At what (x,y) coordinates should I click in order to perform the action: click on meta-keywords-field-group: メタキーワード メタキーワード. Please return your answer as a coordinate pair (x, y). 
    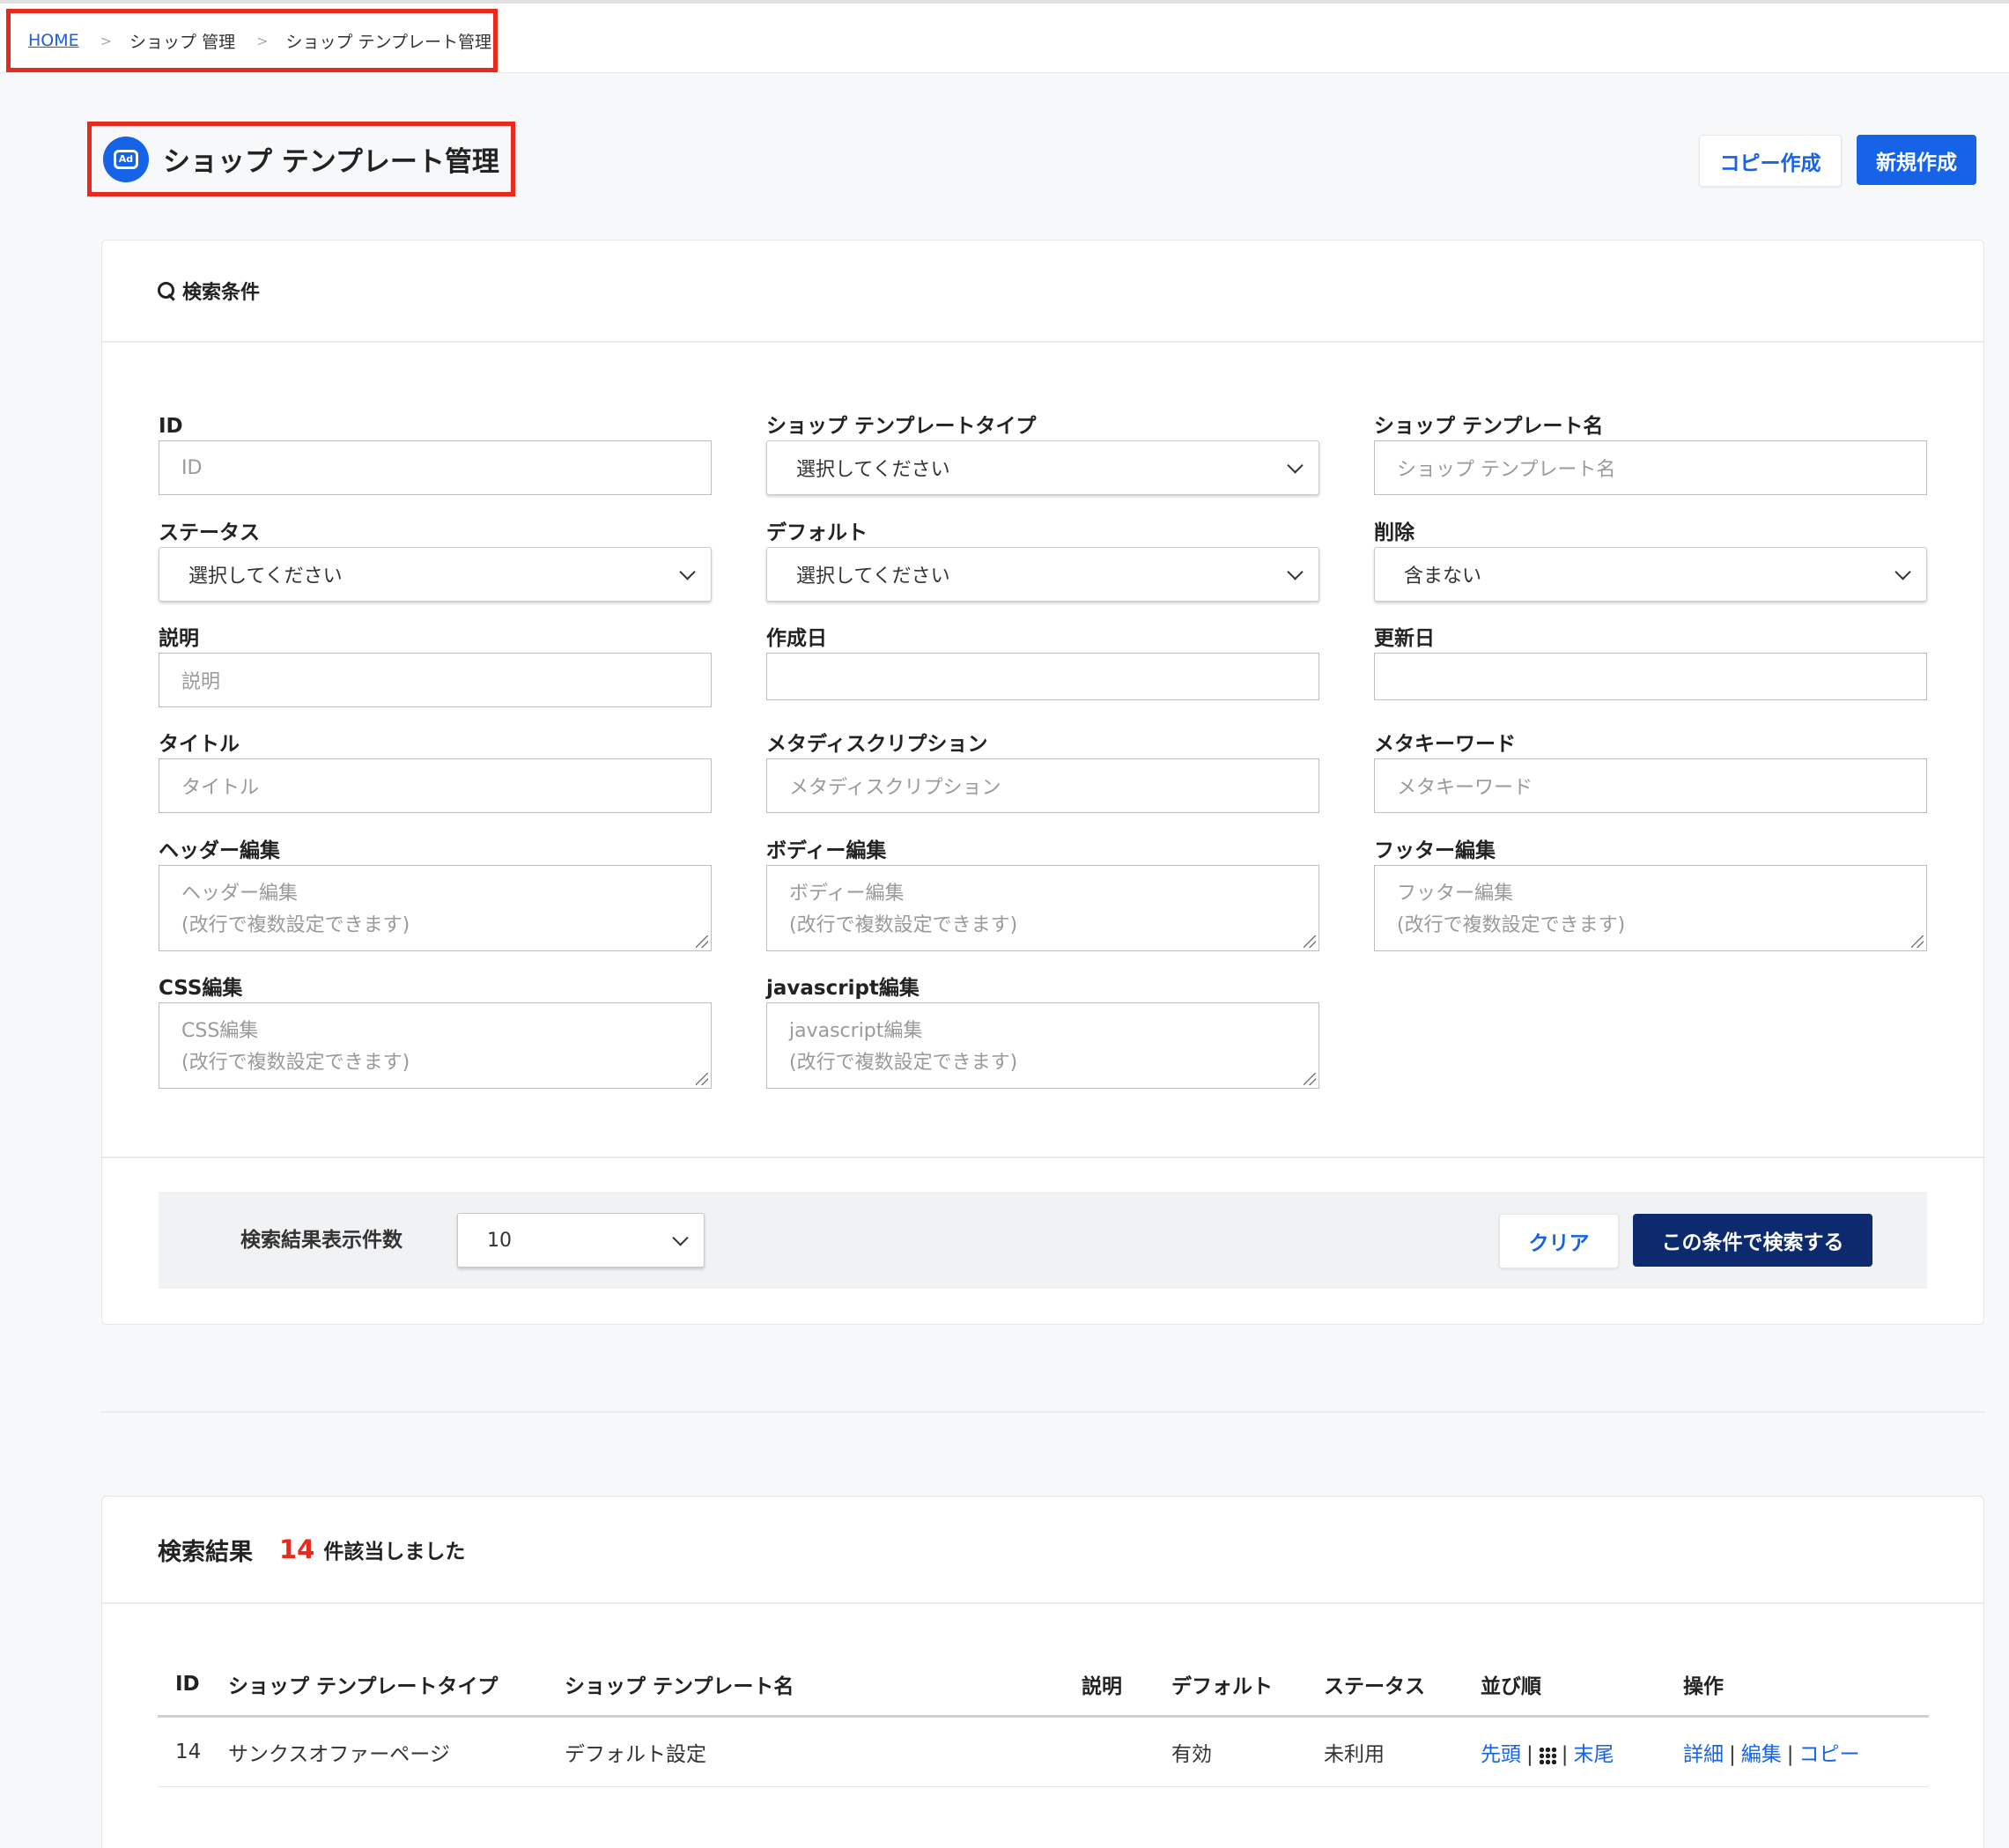
    Looking at the image, I should click on (1650, 772).